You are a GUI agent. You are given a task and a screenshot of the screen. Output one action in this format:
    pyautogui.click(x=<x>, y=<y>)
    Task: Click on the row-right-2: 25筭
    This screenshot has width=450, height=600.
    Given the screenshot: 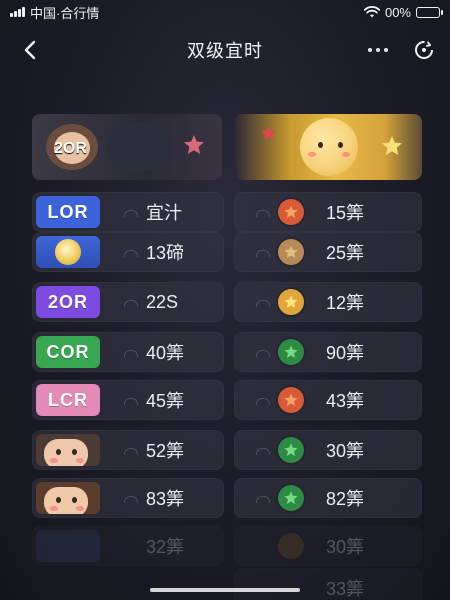 What is the action you would take?
    pyautogui.click(x=328, y=252)
    